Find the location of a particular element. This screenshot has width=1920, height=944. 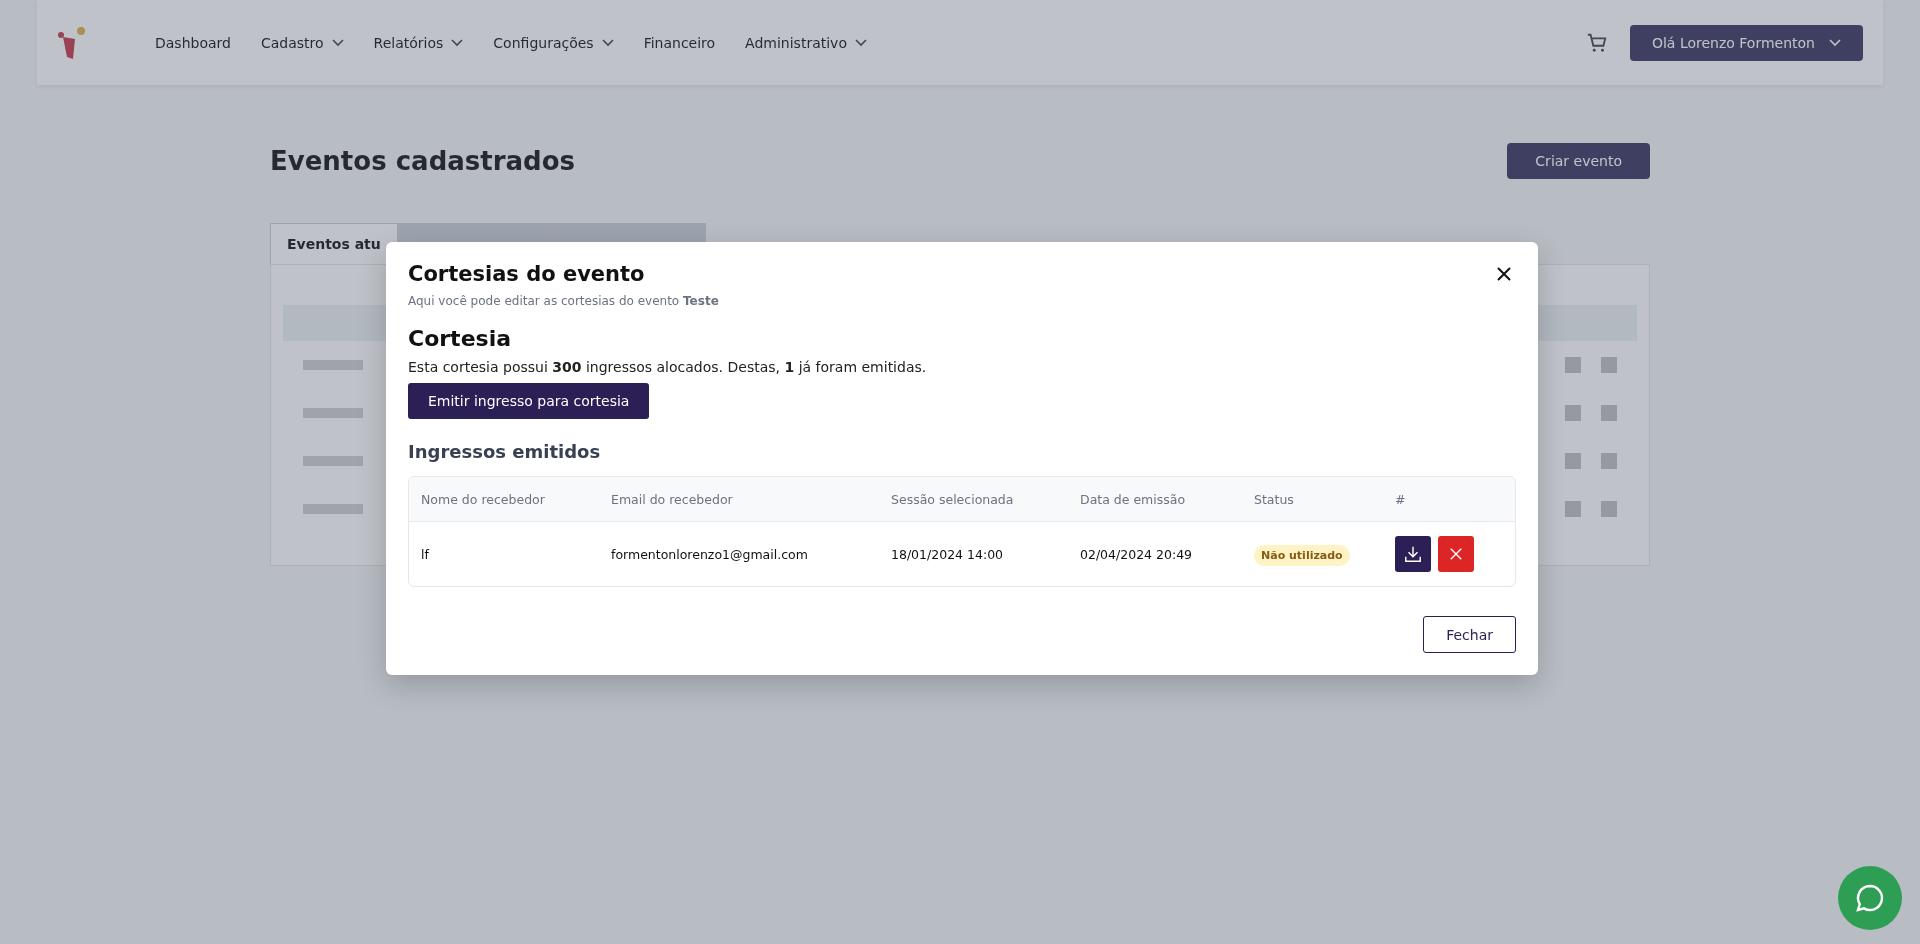

page-title: Eventos cadastrados is located at coordinates (422, 161).